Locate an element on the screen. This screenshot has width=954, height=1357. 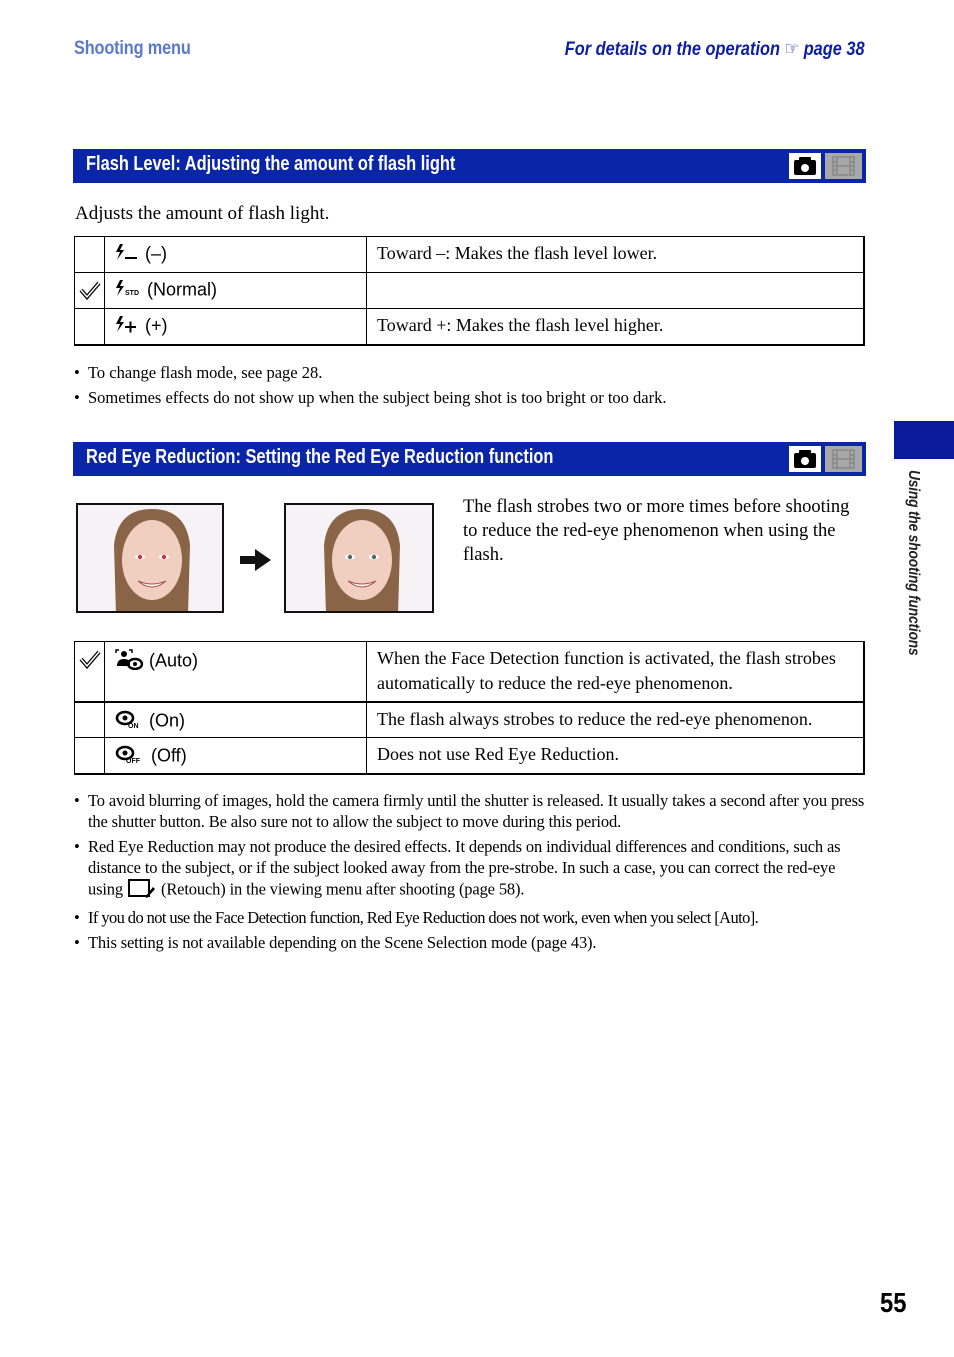
svg-text: ON is located at coordinates (133, 726).